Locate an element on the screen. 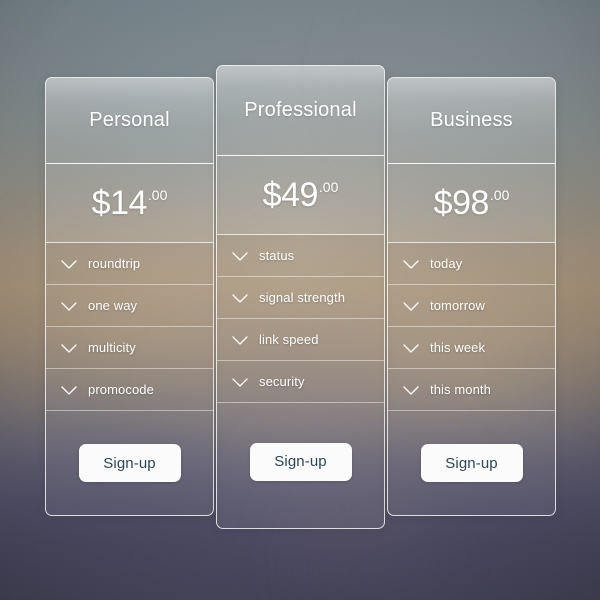 The image size is (600, 600). price-value: $ 49 .00 is located at coordinates (301, 195).